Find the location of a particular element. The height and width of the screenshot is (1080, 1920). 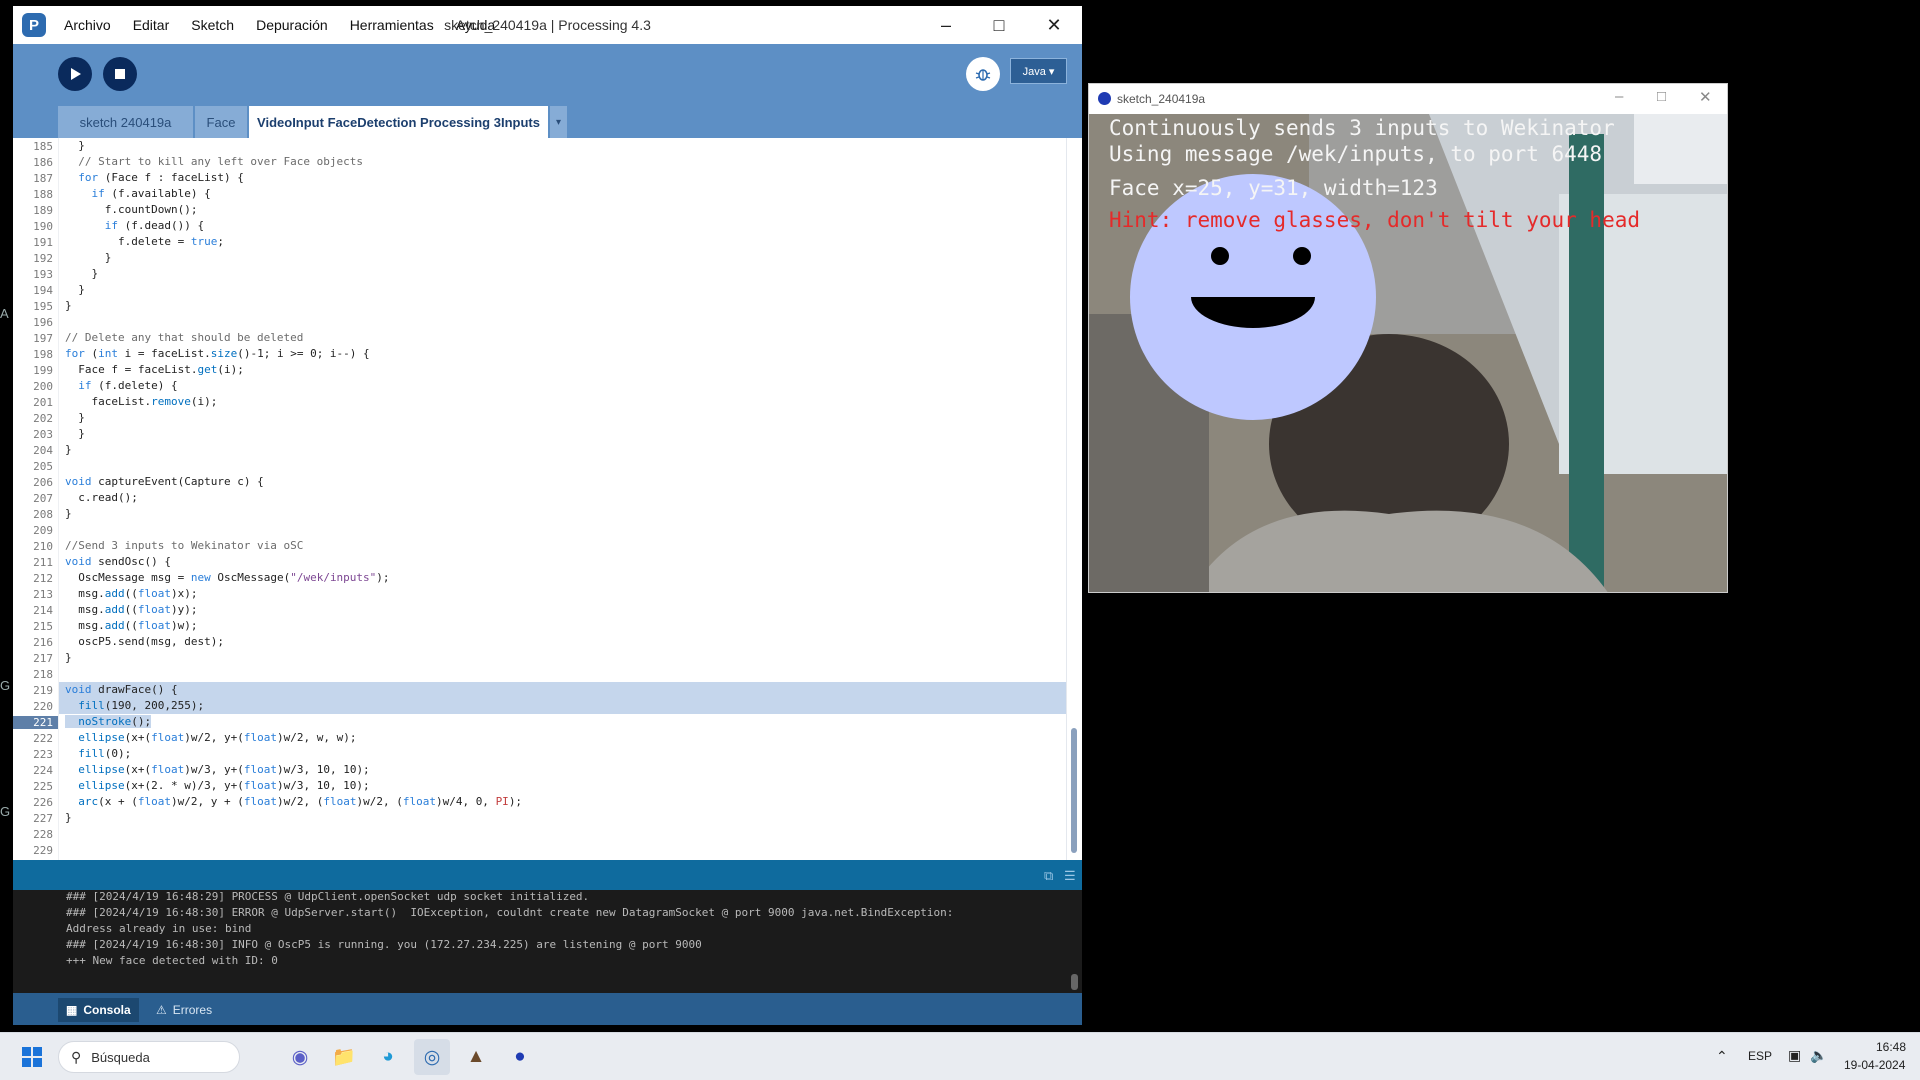

mode-selector: Java ▾ is located at coordinates (1038, 71).